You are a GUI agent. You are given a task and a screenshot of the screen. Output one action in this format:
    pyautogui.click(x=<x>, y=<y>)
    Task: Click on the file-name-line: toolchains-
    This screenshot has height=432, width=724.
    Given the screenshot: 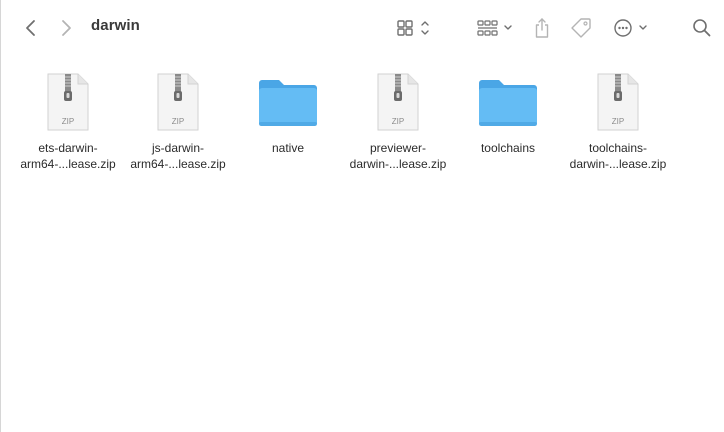 What is the action you would take?
    pyautogui.click(x=618, y=148)
    